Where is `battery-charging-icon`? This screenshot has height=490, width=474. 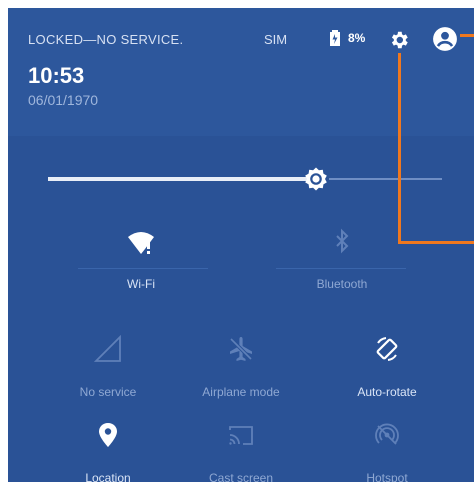
battery-charging-icon is located at coordinates (335, 38).